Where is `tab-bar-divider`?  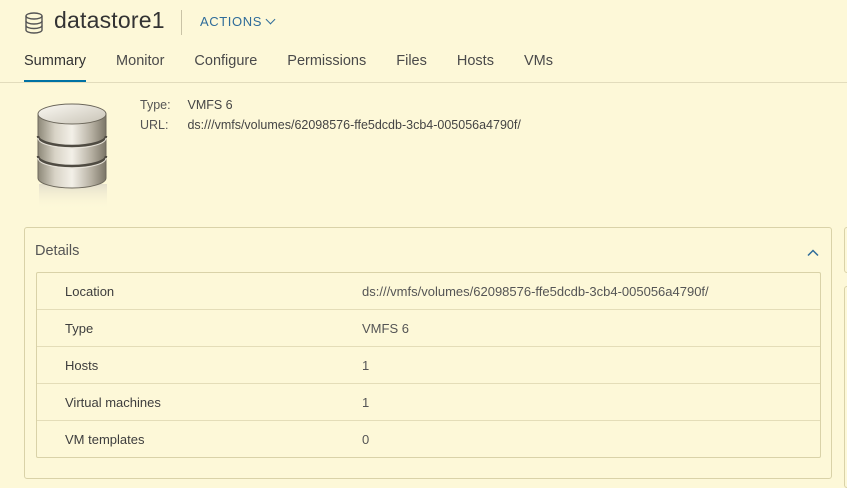
tab-bar-divider is located at coordinates (423, 82).